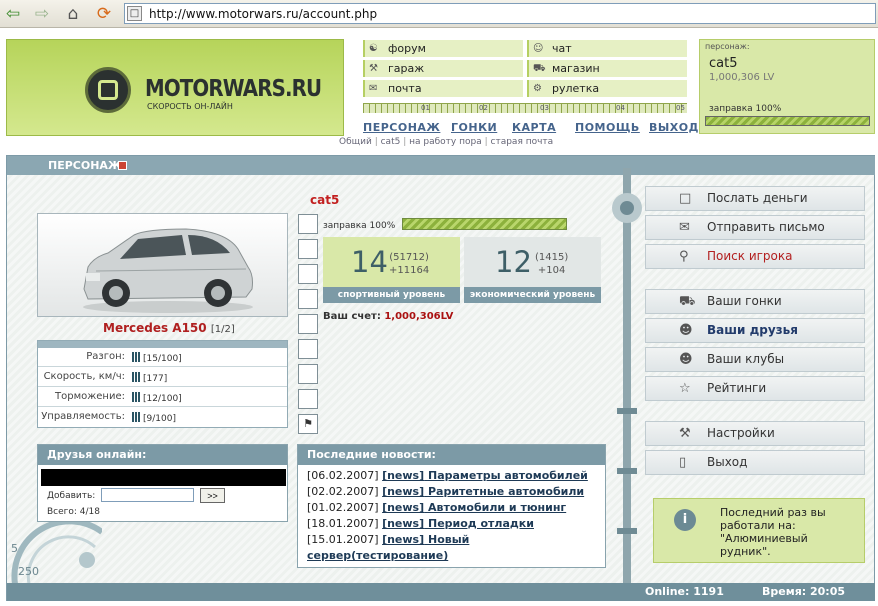 The image size is (878, 606). I want to click on your-friends-button: ☻ Ваши друзья, so click(755, 330).